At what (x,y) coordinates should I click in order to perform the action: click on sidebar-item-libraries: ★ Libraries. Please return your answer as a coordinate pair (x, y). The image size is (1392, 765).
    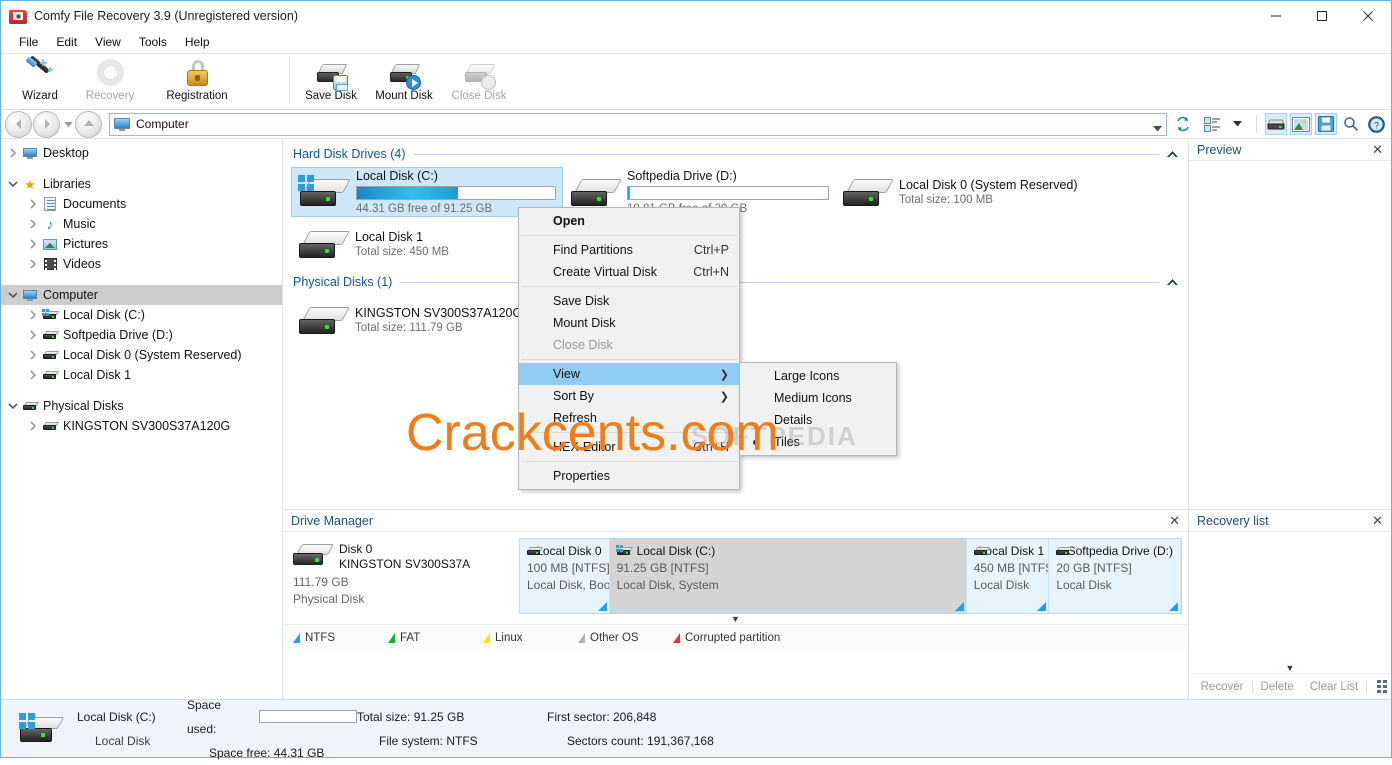
    Looking at the image, I should click on (141, 184).